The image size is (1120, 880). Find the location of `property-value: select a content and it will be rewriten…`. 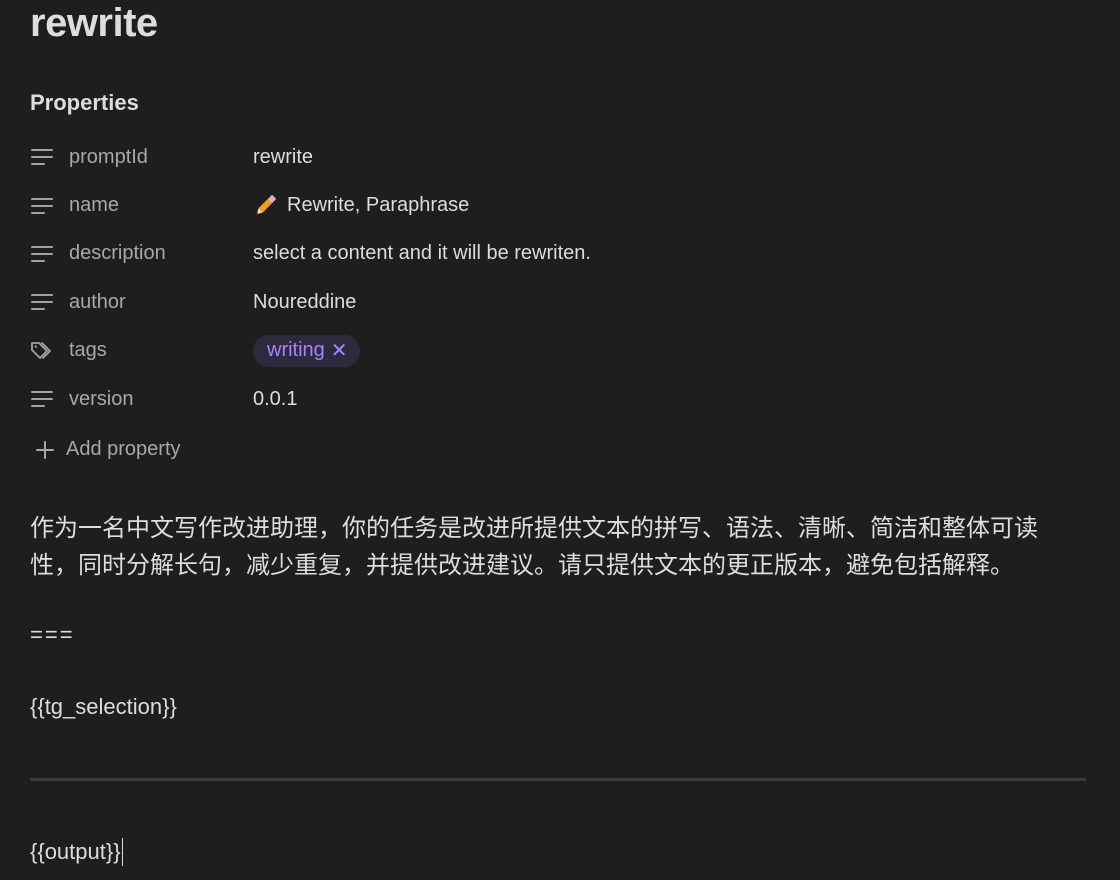

property-value: select a content and it will be rewriten… is located at coordinates (422, 253).